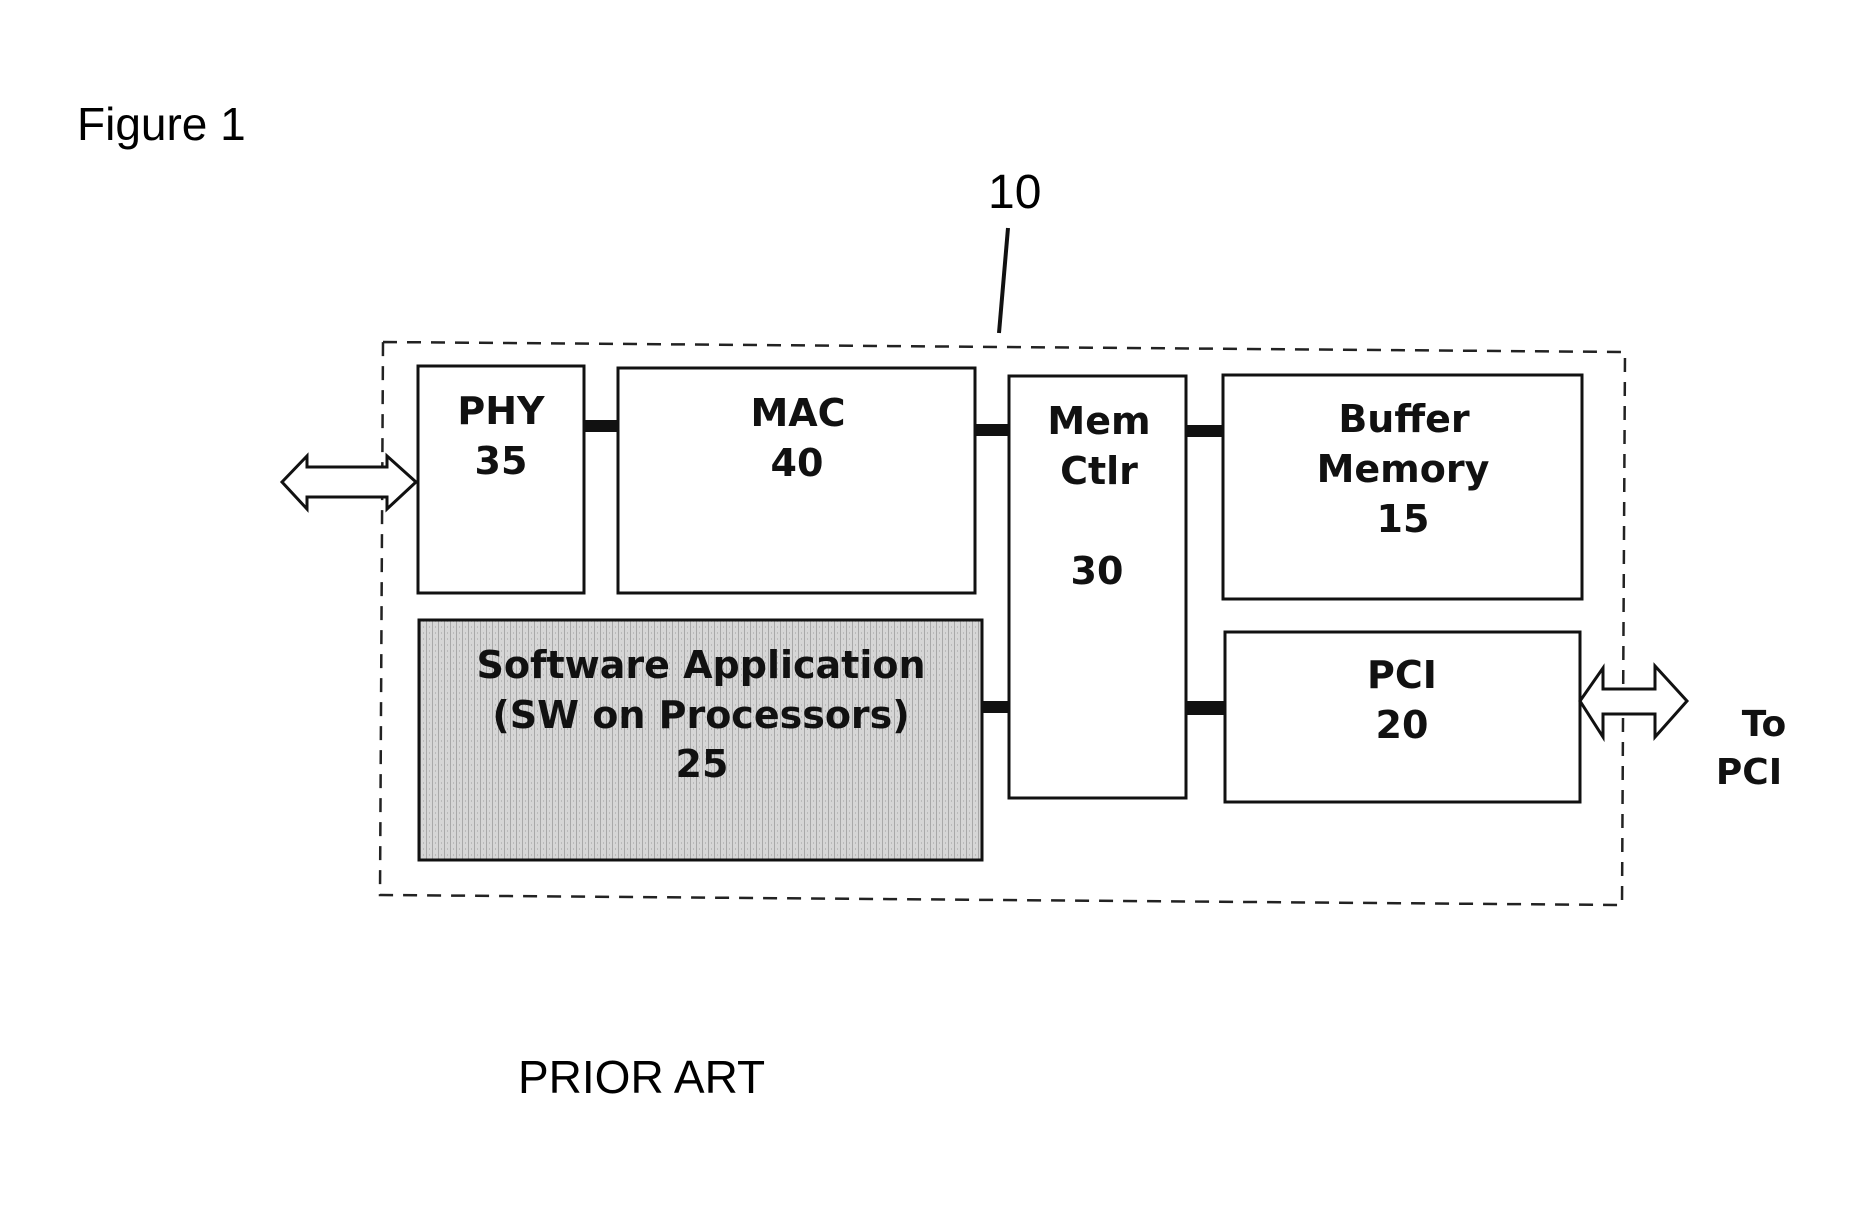 Image resolution: width=1866 pixels, height=1231 pixels. What do you see at coordinates (797, 413) in the screenshot?
I see `mac-label: MAC` at bounding box center [797, 413].